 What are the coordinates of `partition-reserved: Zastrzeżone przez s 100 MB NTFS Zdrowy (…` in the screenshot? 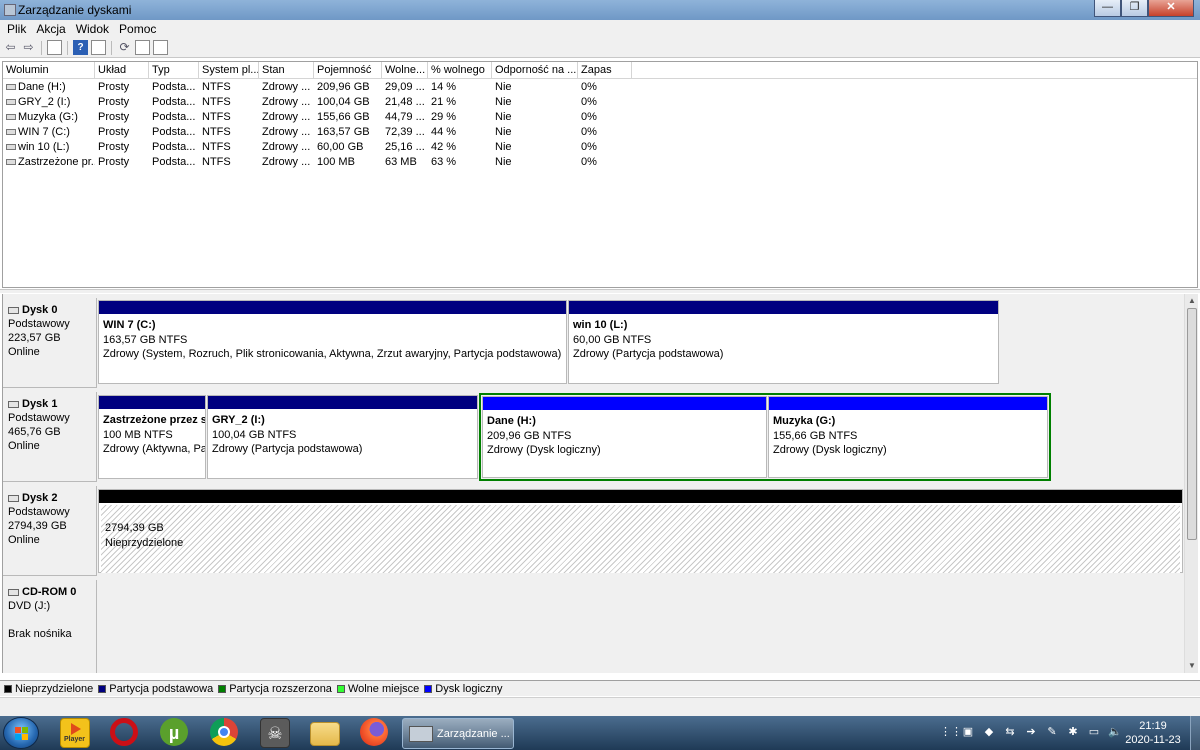 It's located at (152, 437).